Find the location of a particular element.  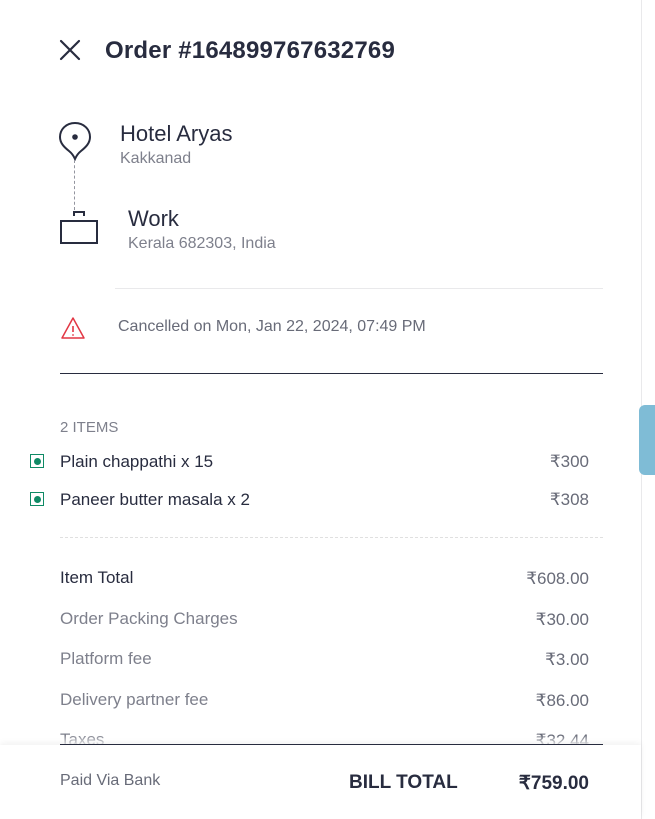

drop-address: Kerala 682303, India is located at coordinates (202, 243).